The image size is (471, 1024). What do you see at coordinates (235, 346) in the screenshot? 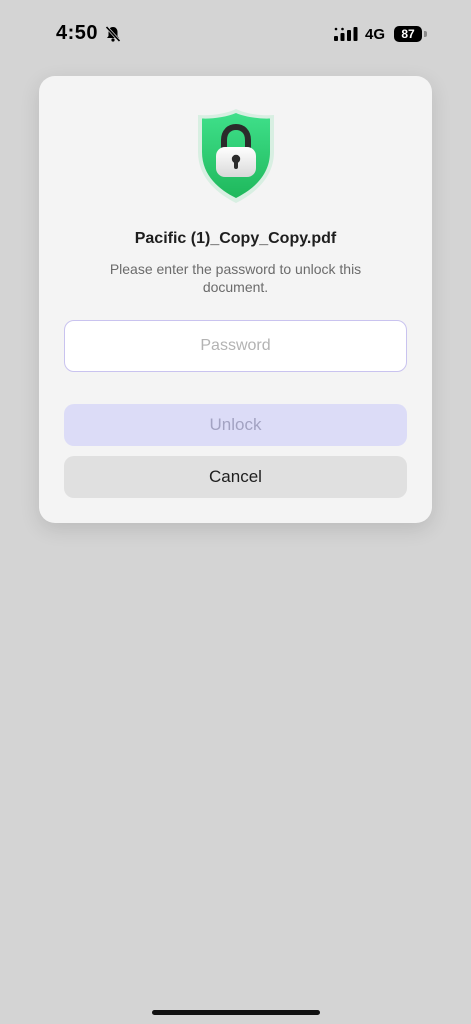
I see `password-input` at bounding box center [235, 346].